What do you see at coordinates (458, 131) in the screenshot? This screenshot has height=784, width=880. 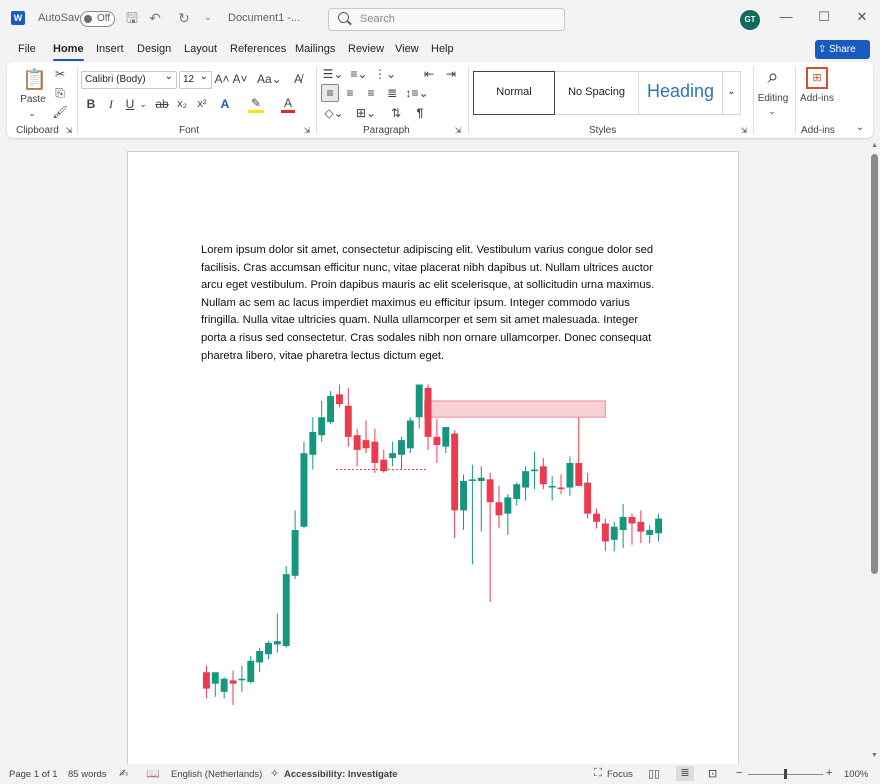 I see `paragraph-launcher-icon: ⇲` at bounding box center [458, 131].